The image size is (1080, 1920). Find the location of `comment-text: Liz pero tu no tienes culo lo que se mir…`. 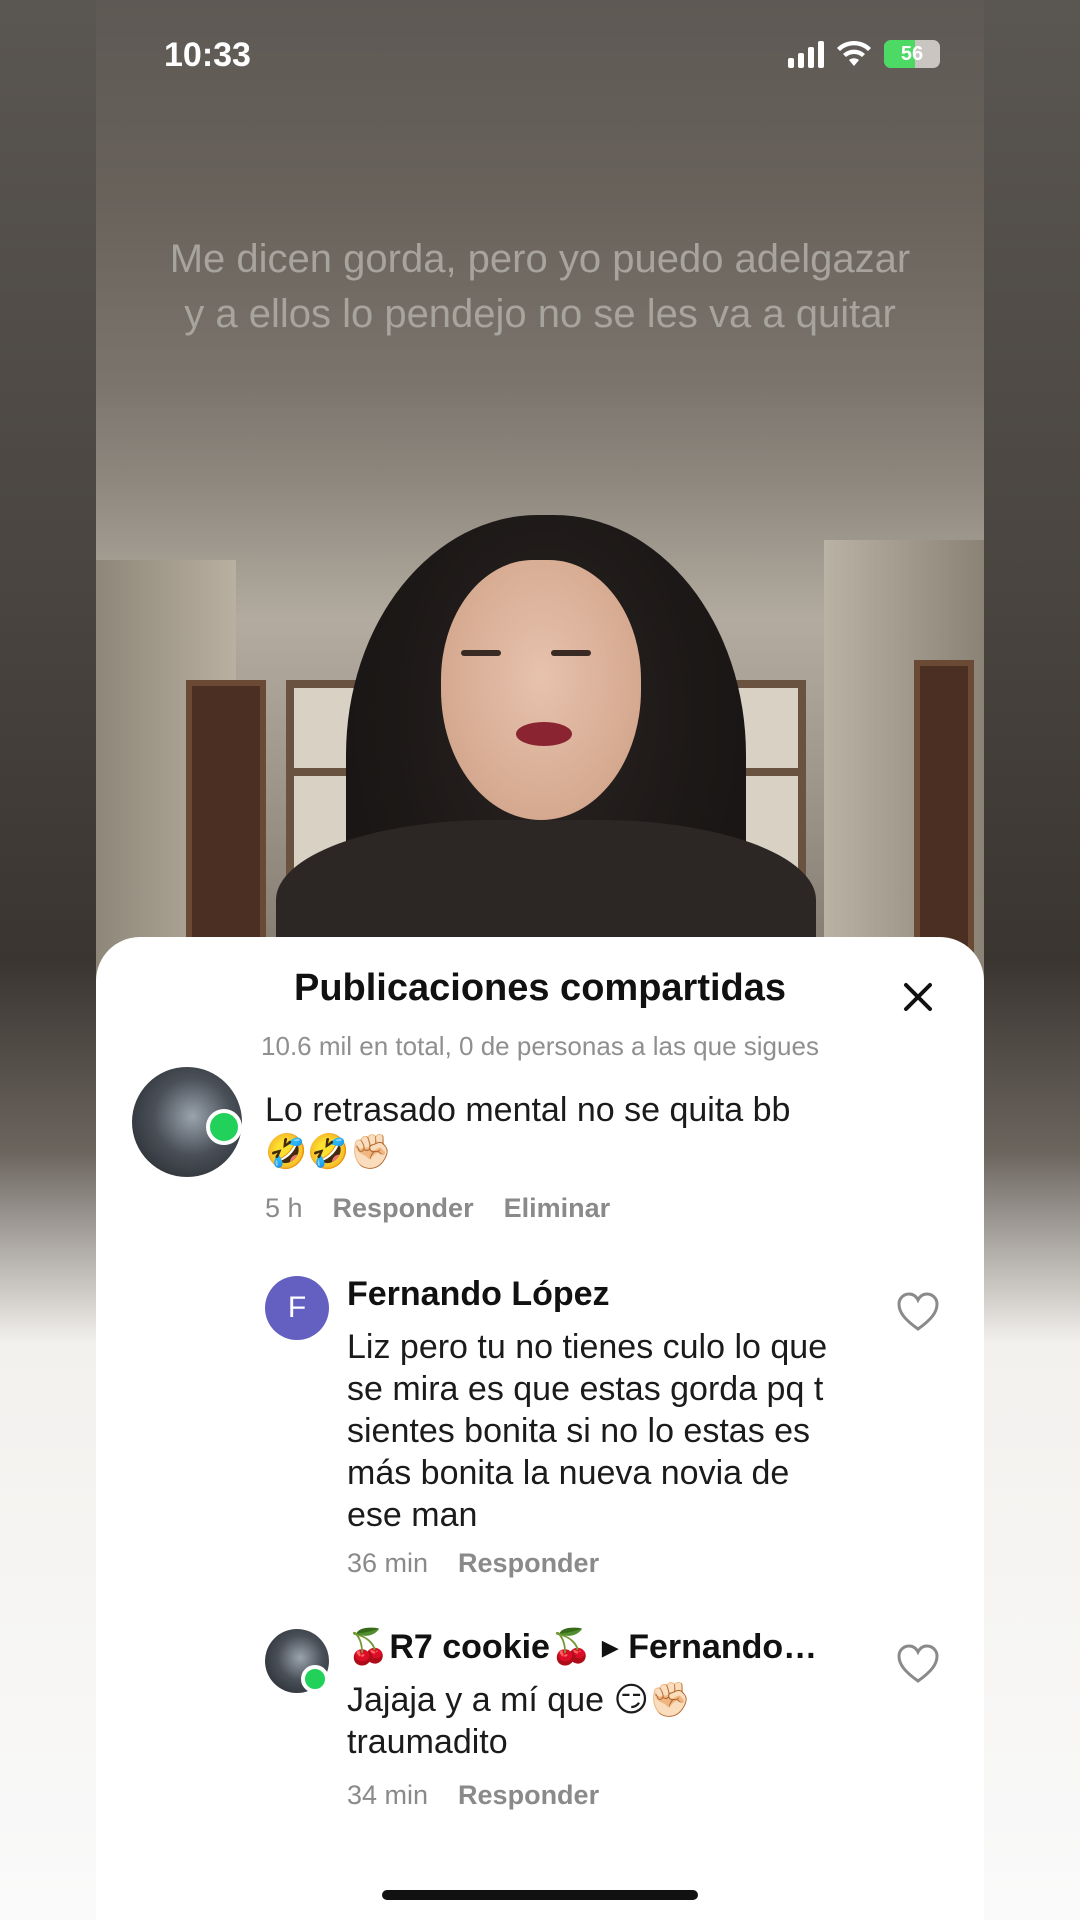

comment-text: Liz pero tu no tienes culo lo que se mir… is located at coordinates (587, 1431).